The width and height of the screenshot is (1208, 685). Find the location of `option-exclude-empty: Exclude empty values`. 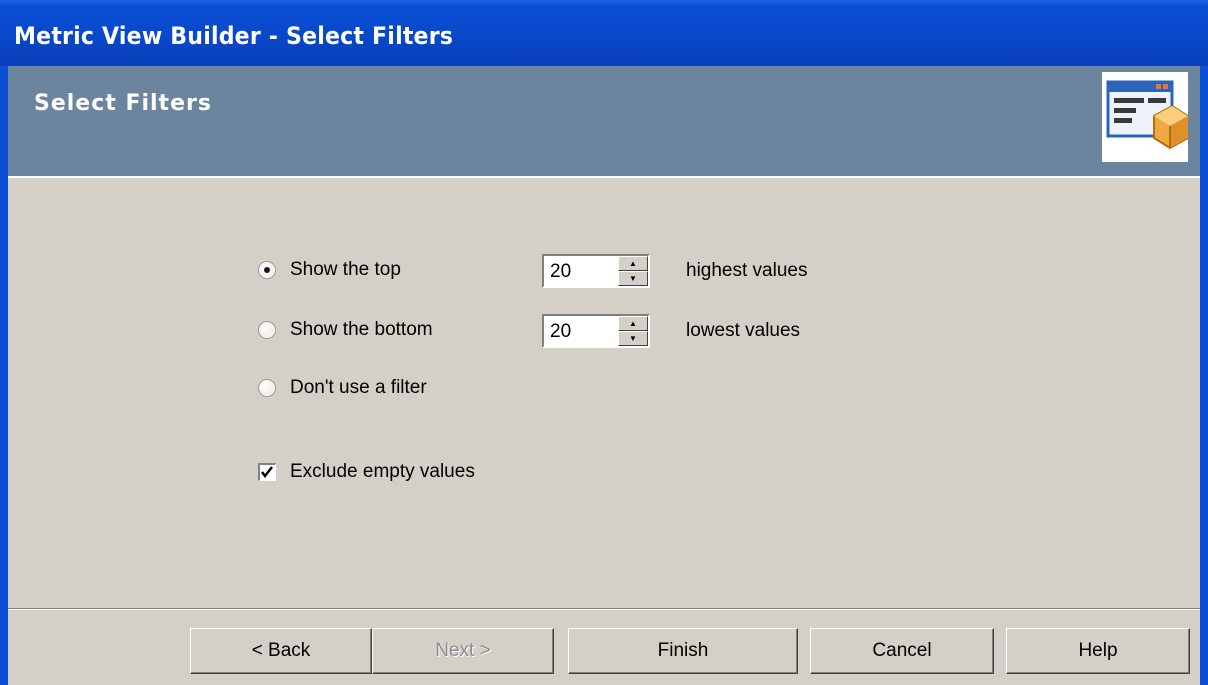

option-exclude-empty: Exclude empty values is located at coordinates (366, 472).